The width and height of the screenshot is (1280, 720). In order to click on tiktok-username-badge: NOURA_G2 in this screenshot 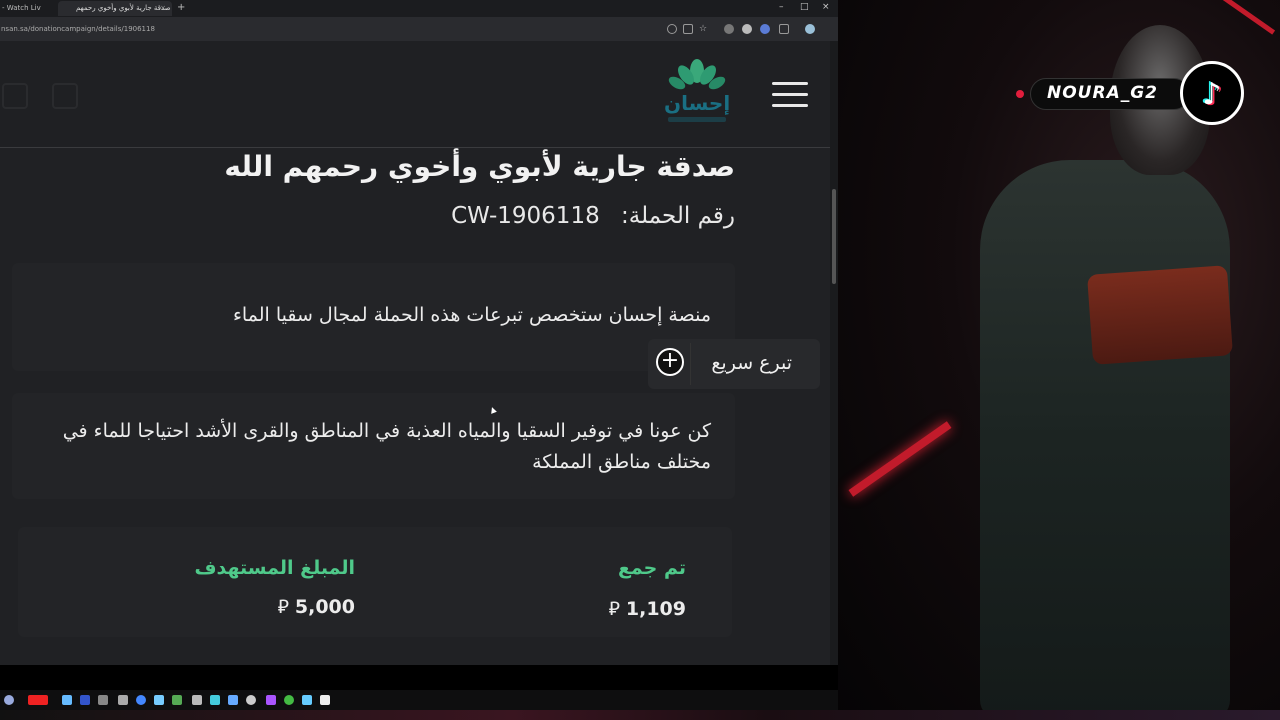, I will do `click(1110, 94)`.